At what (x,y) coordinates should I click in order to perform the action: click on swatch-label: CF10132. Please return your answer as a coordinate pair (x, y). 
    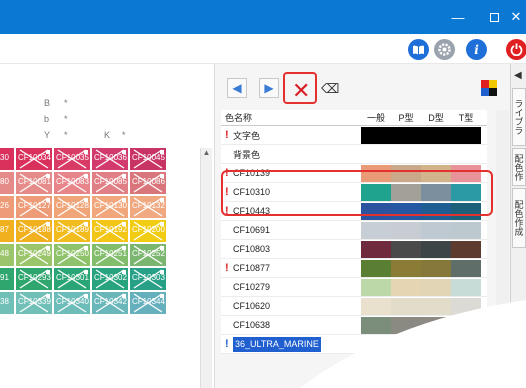
    Looking at the image, I should click on (148, 205).